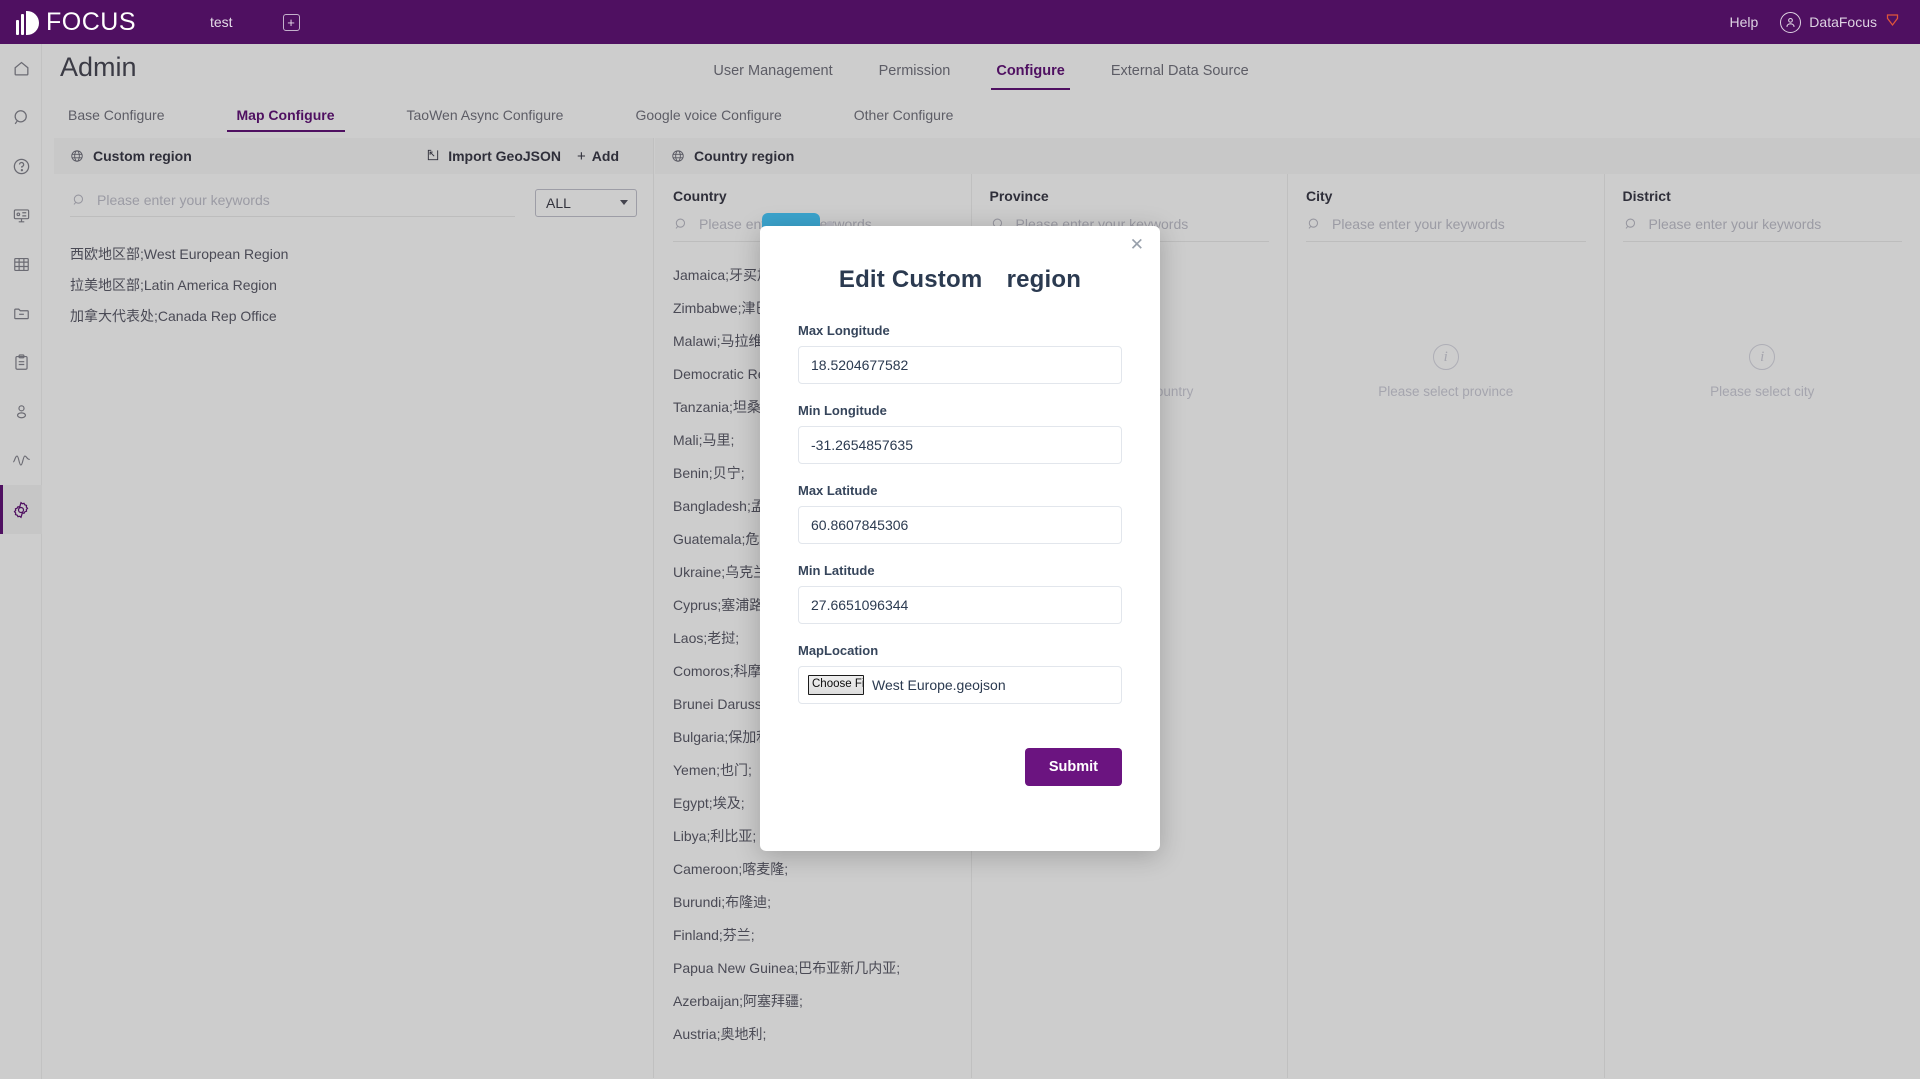 This screenshot has height=1079, width=1920. I want to click on table-icon, so click(21, 264).